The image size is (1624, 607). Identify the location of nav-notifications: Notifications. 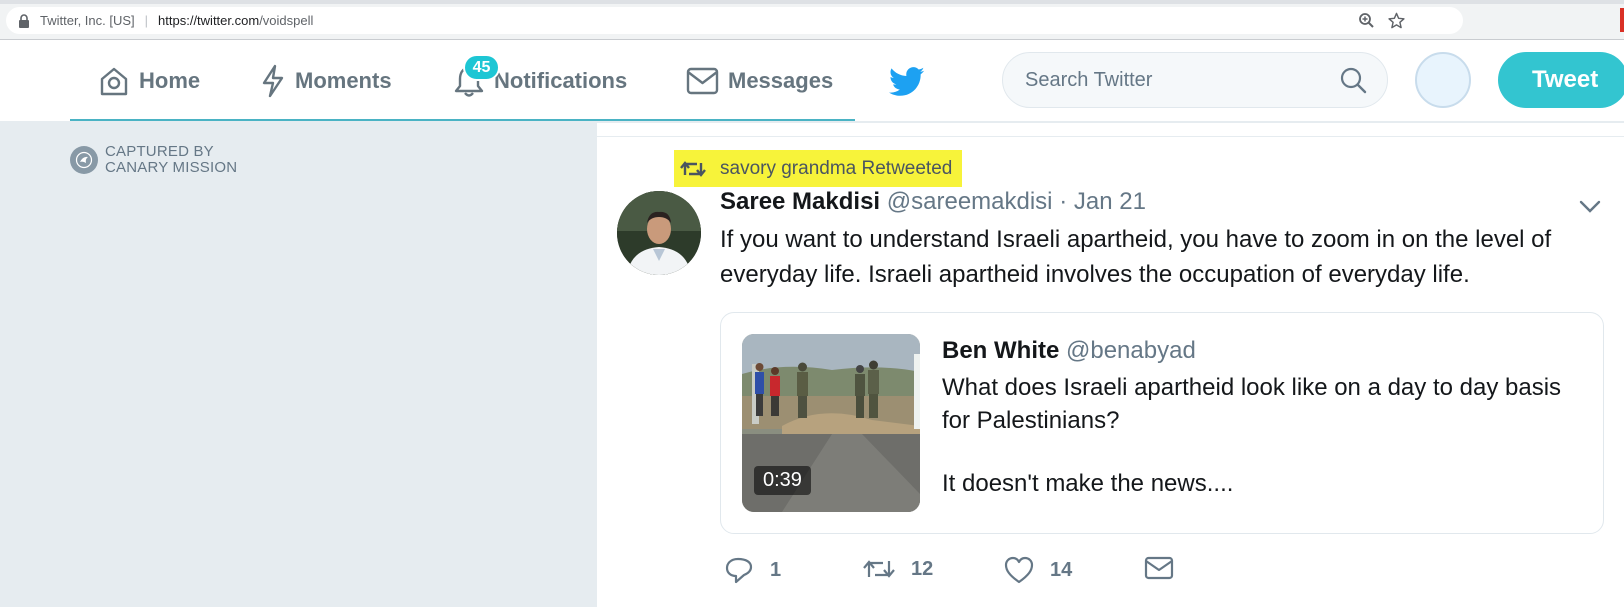
(540, 81).